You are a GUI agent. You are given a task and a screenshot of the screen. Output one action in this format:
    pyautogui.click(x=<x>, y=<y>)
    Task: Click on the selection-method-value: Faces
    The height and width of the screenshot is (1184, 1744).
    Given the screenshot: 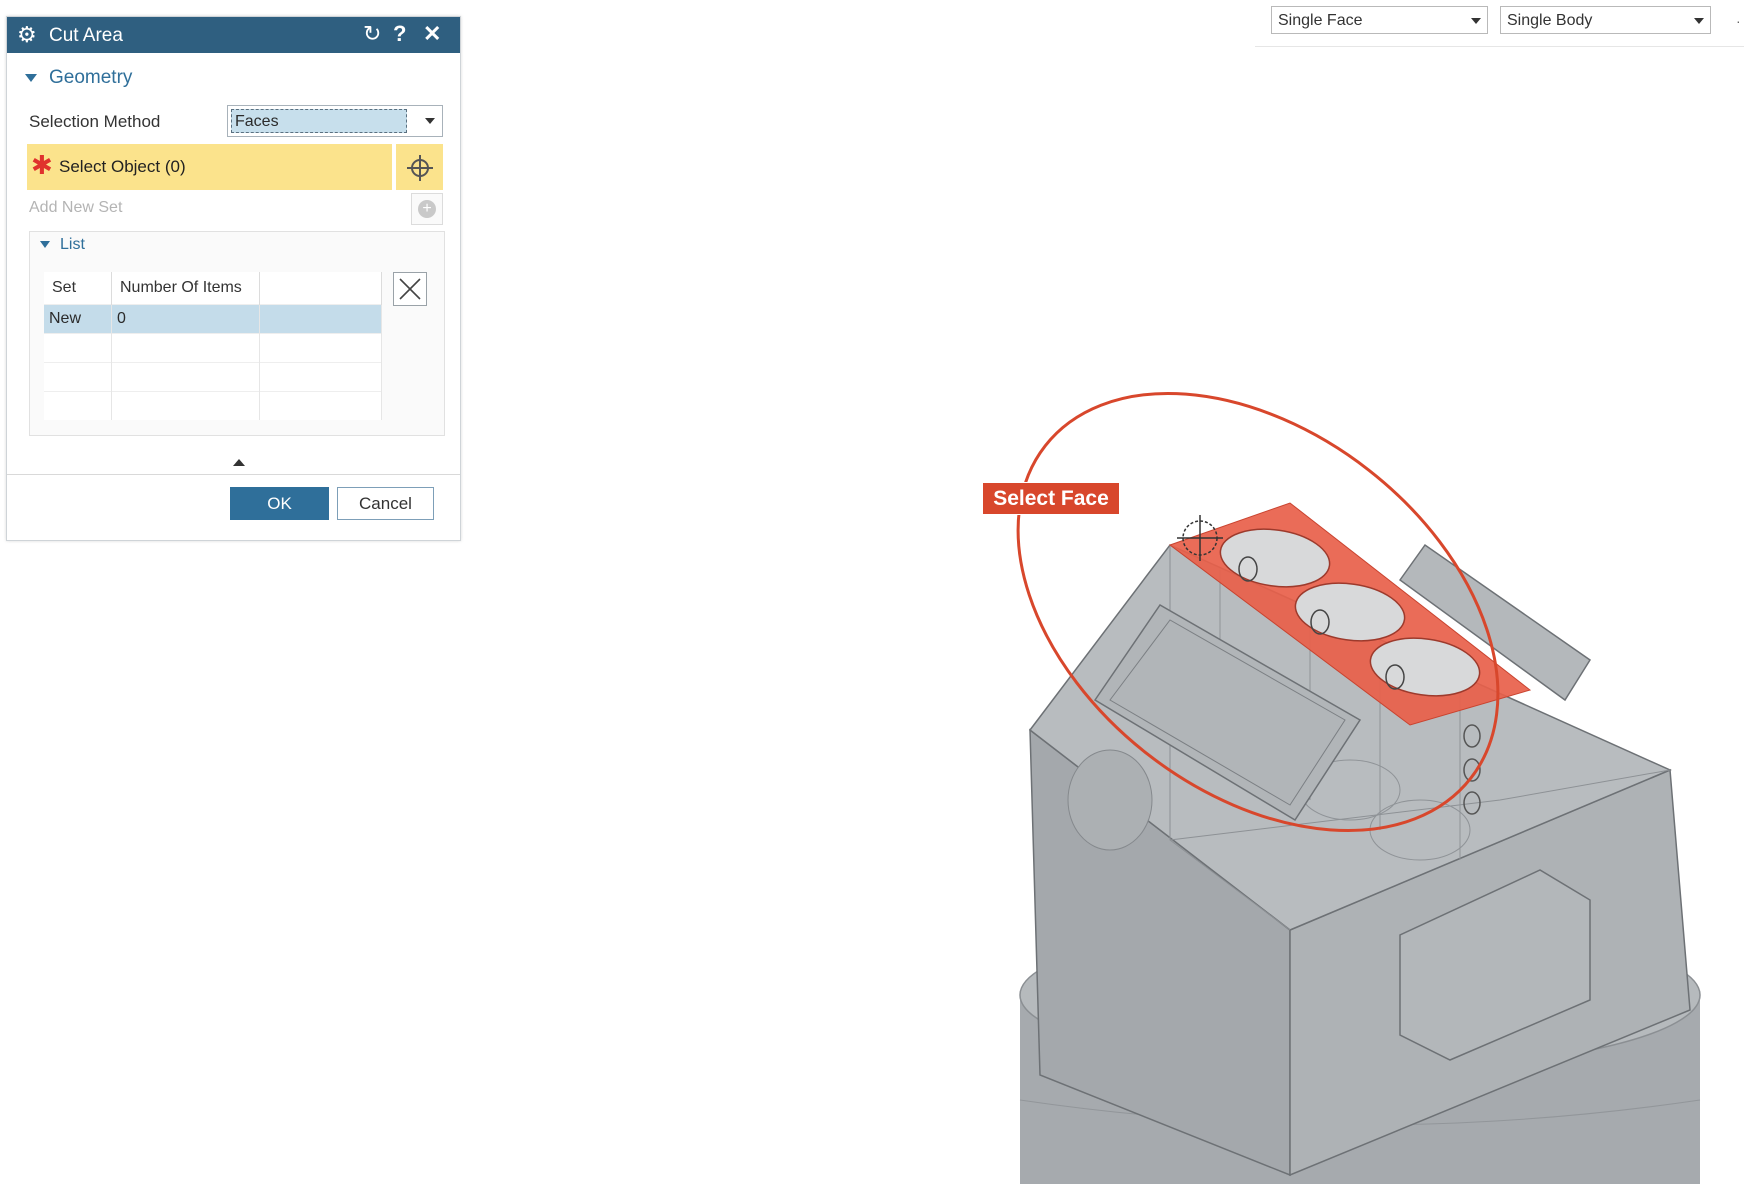 What is the action you would take?
    pyautogui.click(x=319, y=121)
    